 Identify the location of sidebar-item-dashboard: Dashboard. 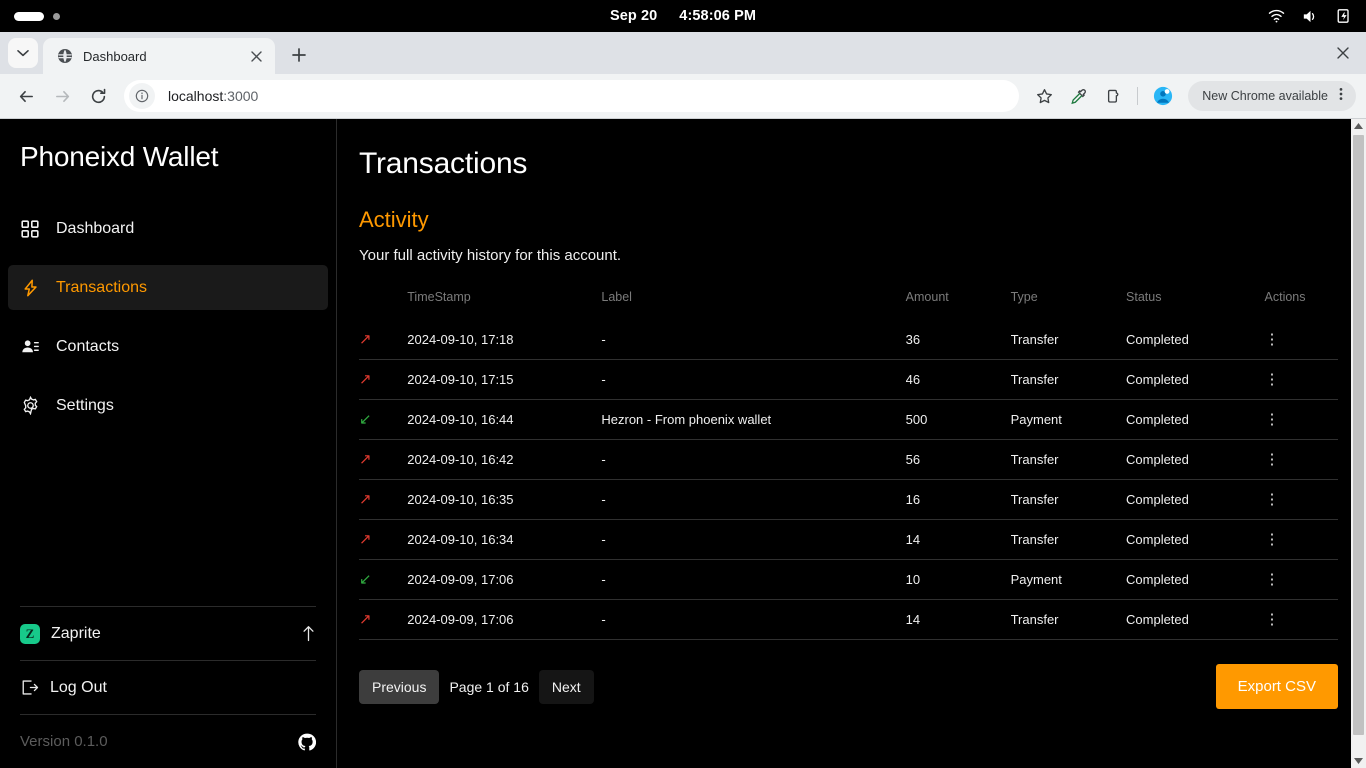
(168, 228).